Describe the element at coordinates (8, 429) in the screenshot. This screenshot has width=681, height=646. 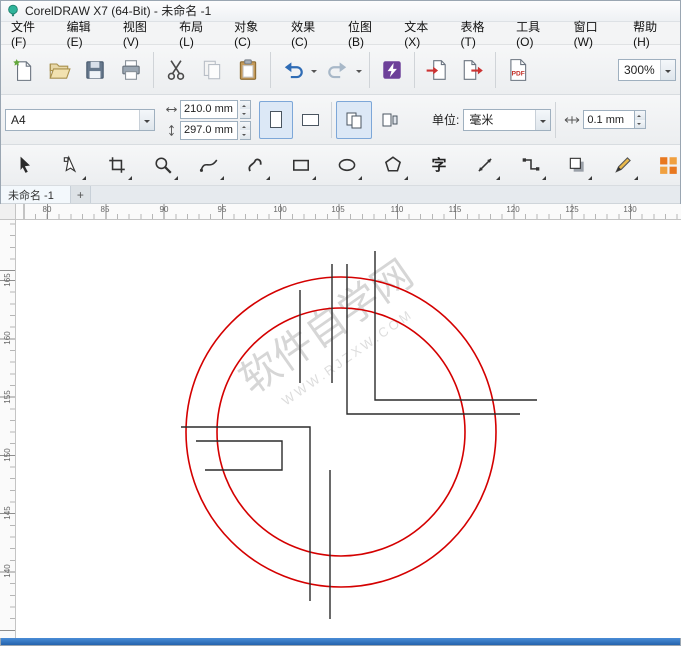
I see `vertical-ruler: 165 160 155 150 145 140` at that location.